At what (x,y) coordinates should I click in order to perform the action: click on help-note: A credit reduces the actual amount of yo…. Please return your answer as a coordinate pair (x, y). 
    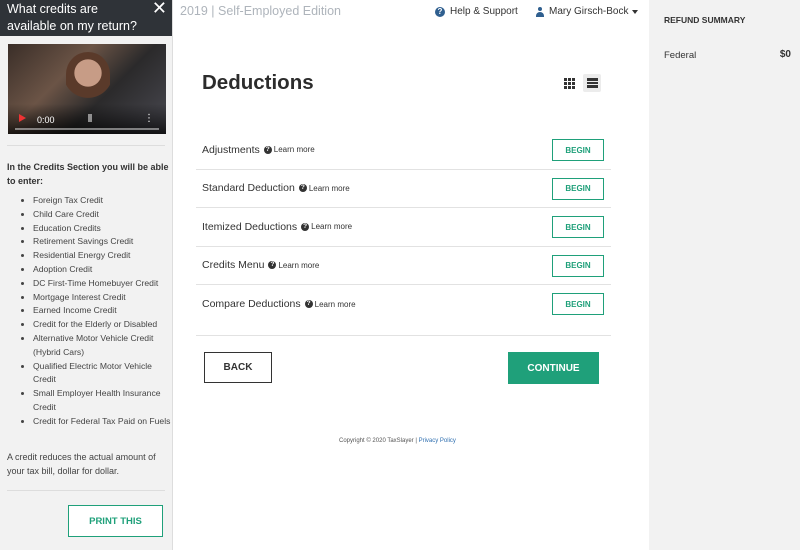
    Looking at the image, I should click on (81, 464).